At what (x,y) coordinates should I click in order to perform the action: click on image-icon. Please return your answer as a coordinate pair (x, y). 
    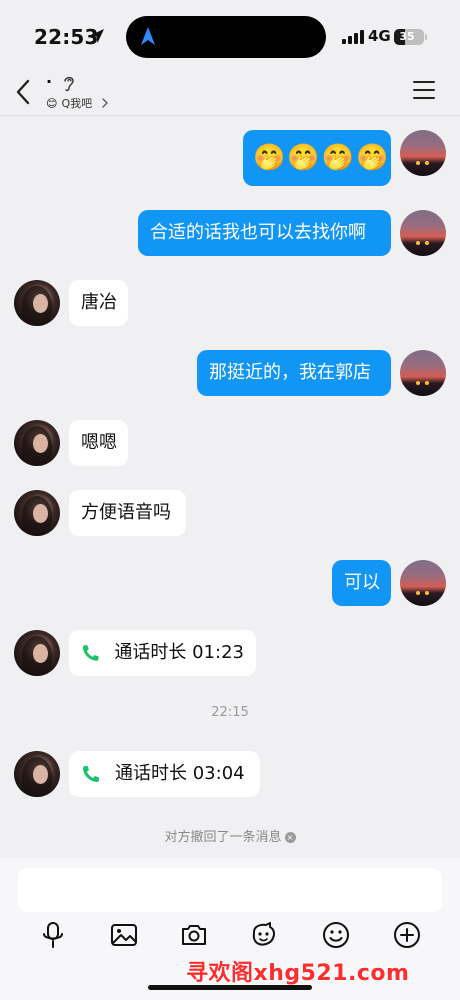
    Looking at the image, I should click on (124, 935).